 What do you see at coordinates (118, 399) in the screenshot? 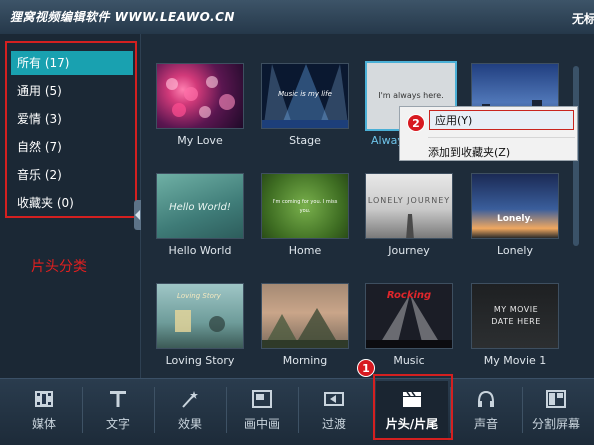
I see `text-t-icon` at bounding box center [118, 399].